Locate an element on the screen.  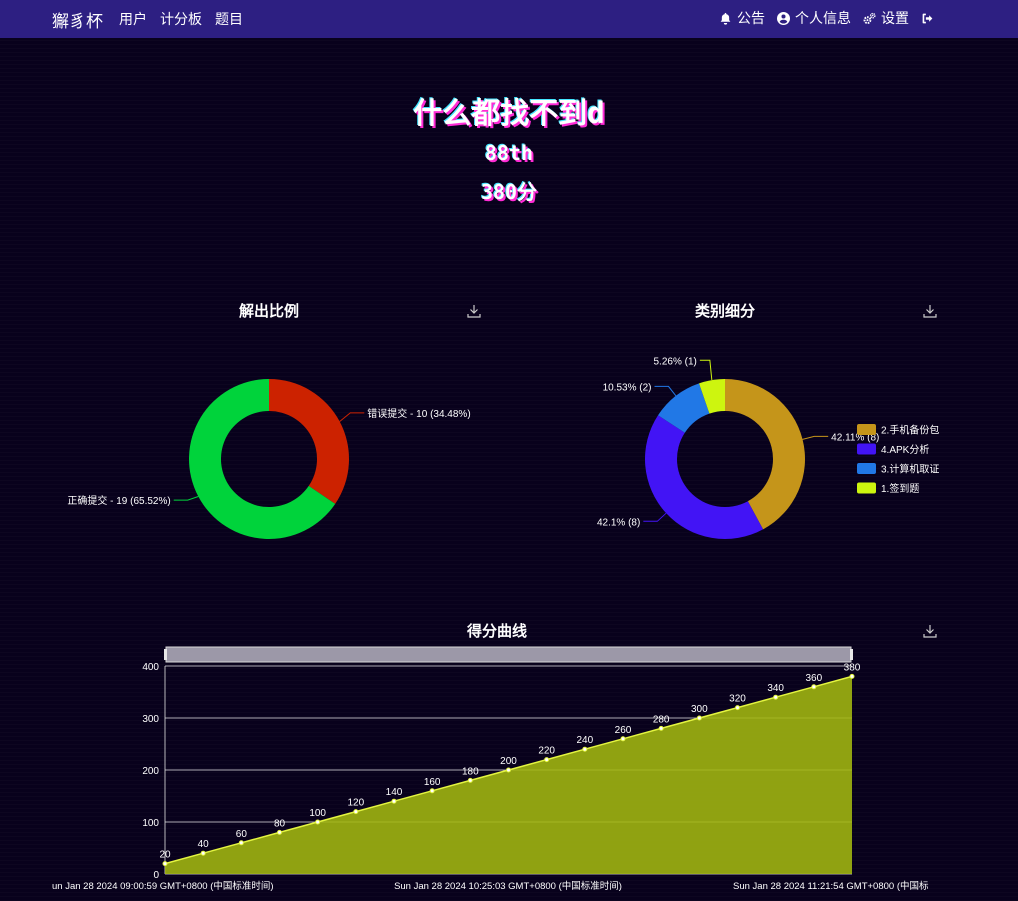
pie-data-label: 42.1% (8) is located at coordinates (618, 522).